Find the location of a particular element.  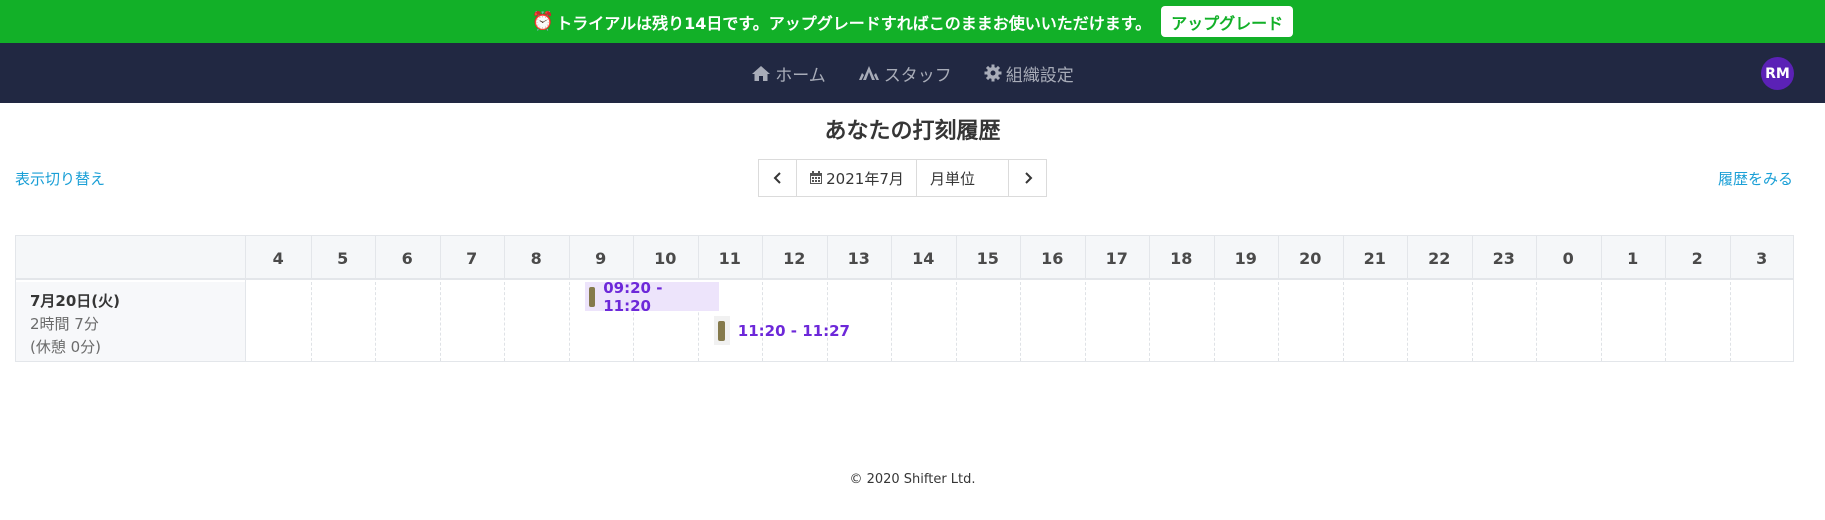

row-duration: 2時間 7分 is located at coordinates (64, 324).